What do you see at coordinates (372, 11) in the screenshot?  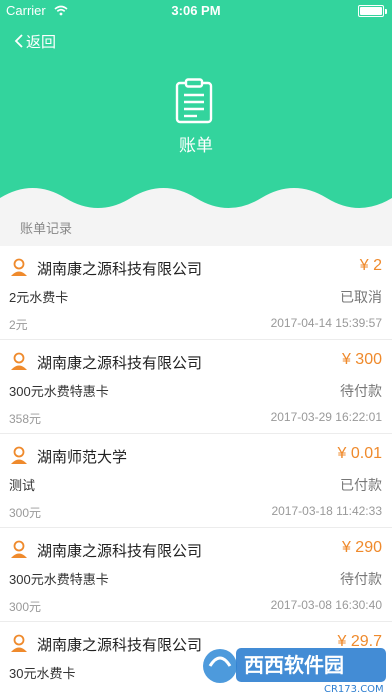 I see `battery-icon` at bounding box center [372, 11].